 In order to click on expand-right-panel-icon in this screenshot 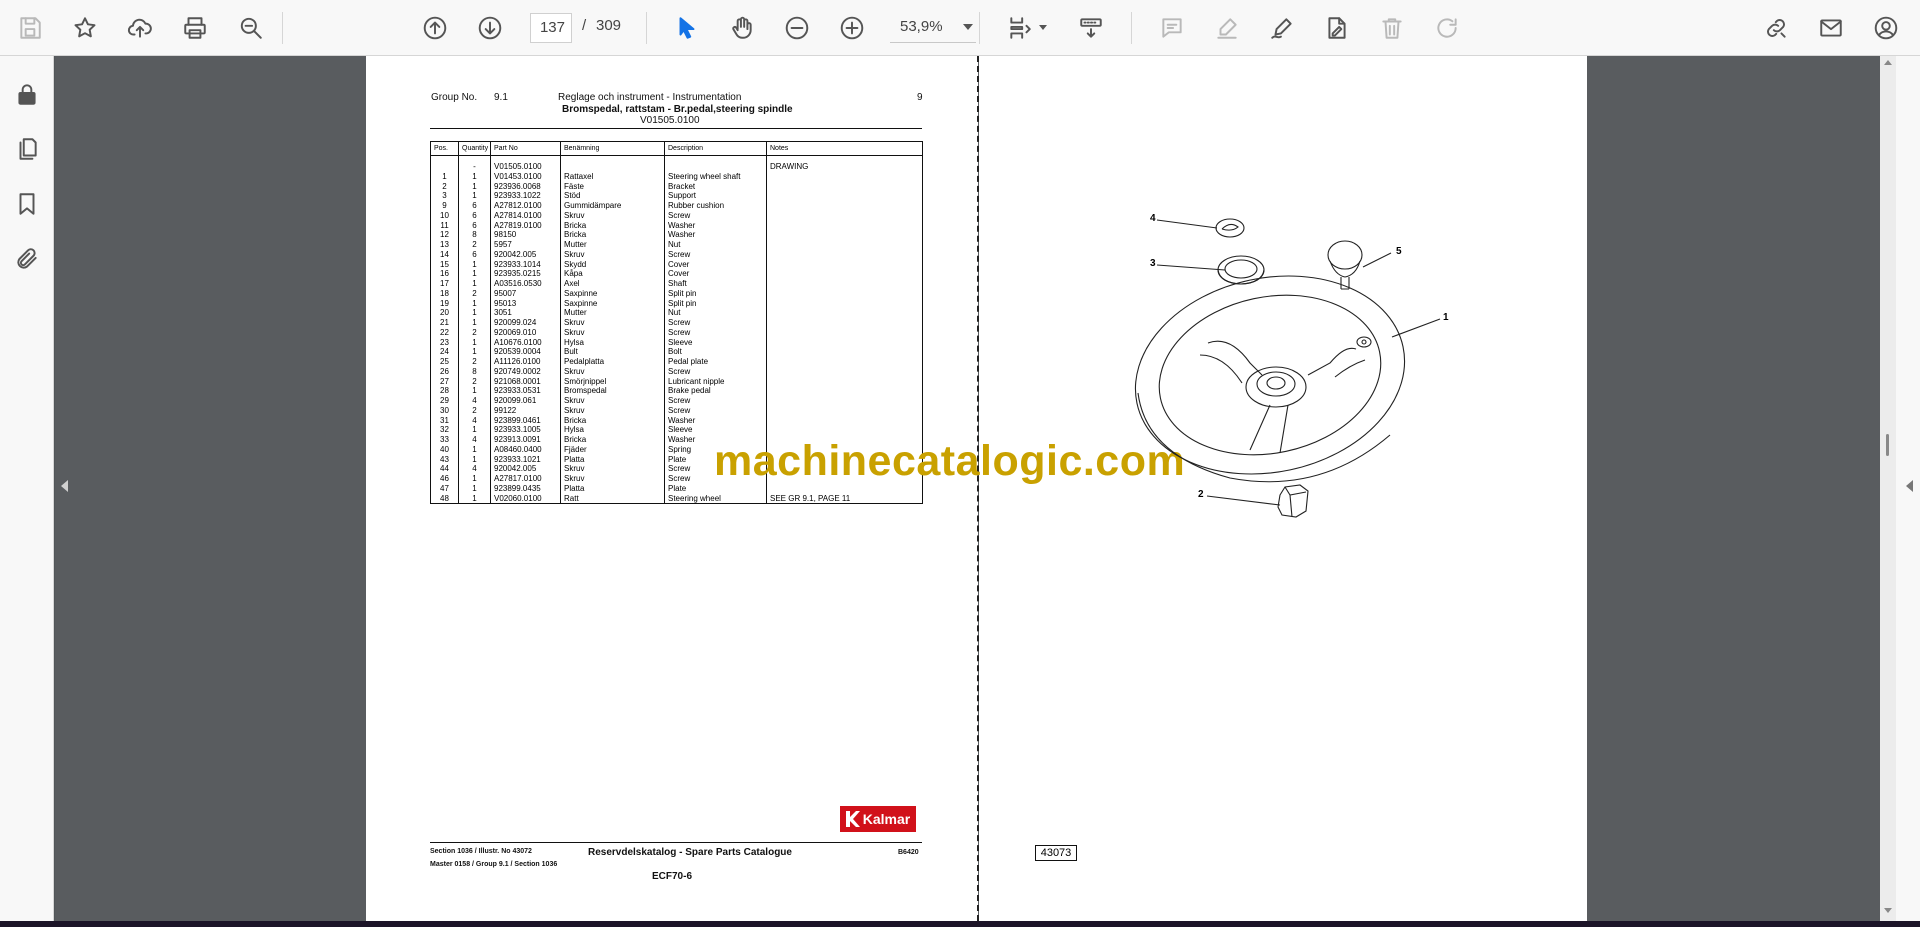, I will do `click(1909, 486)`.